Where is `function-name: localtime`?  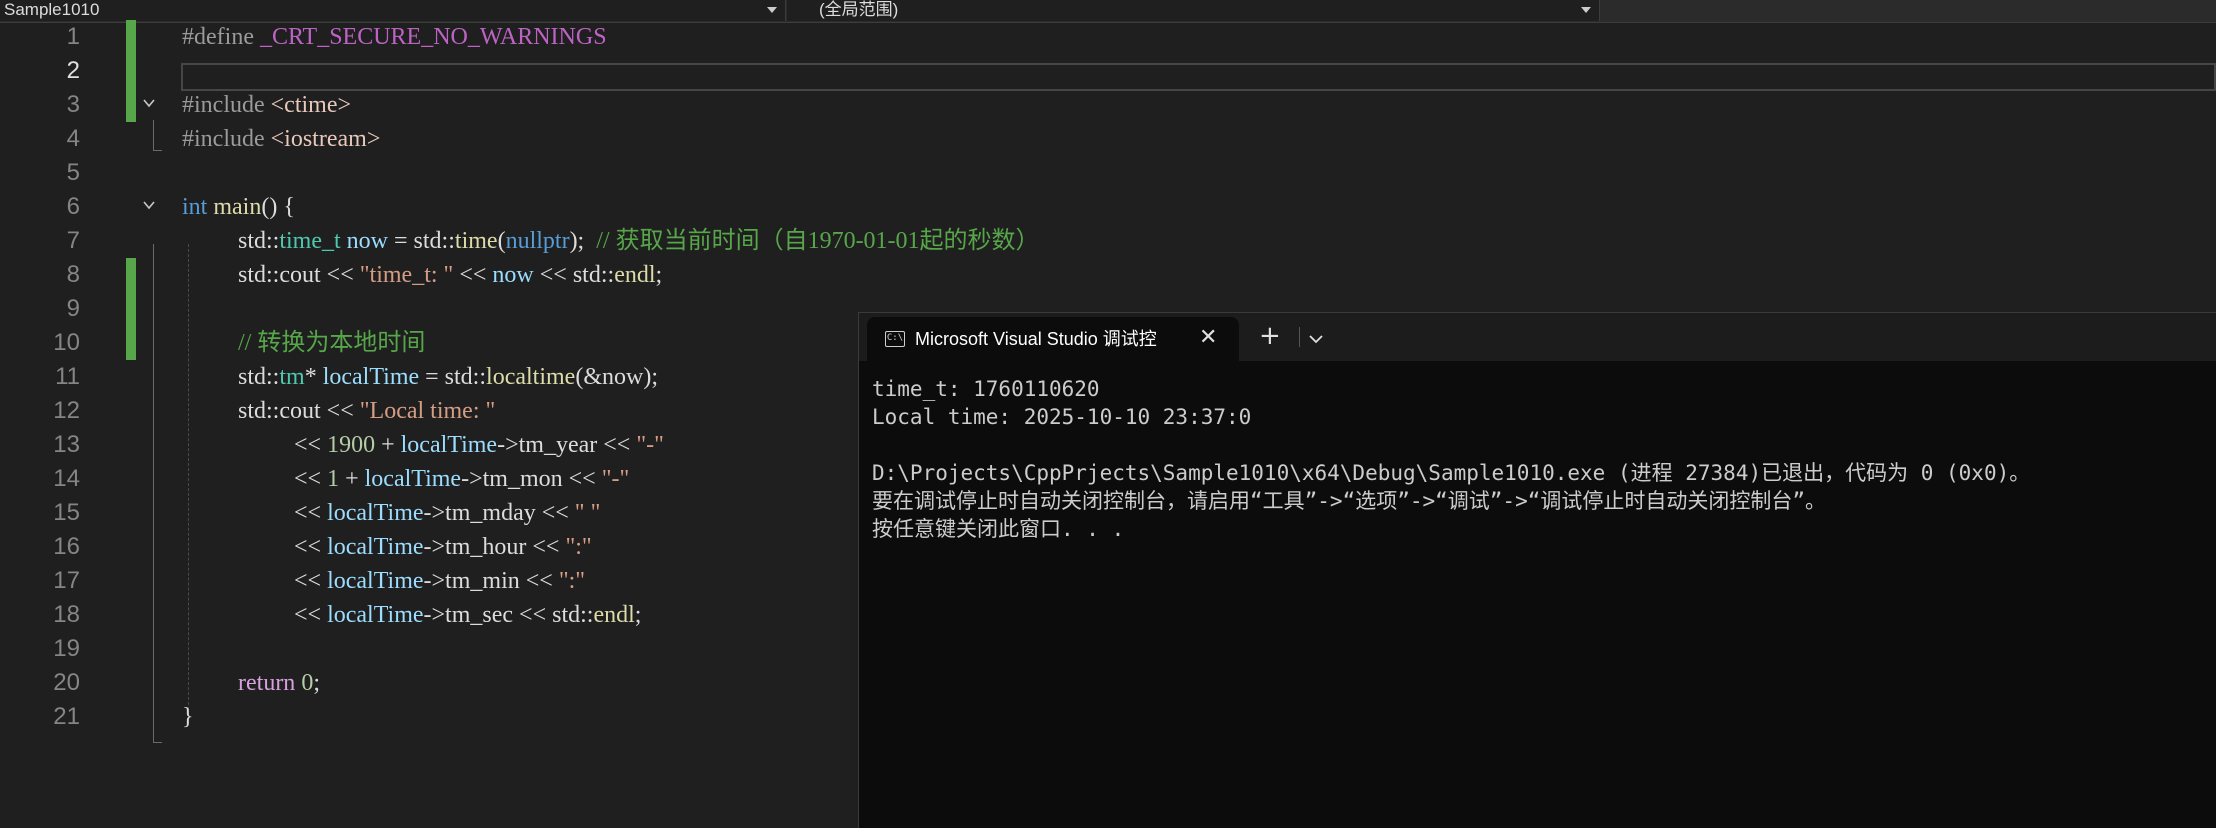 function-name: localtime is located at coordinates (531, 377).